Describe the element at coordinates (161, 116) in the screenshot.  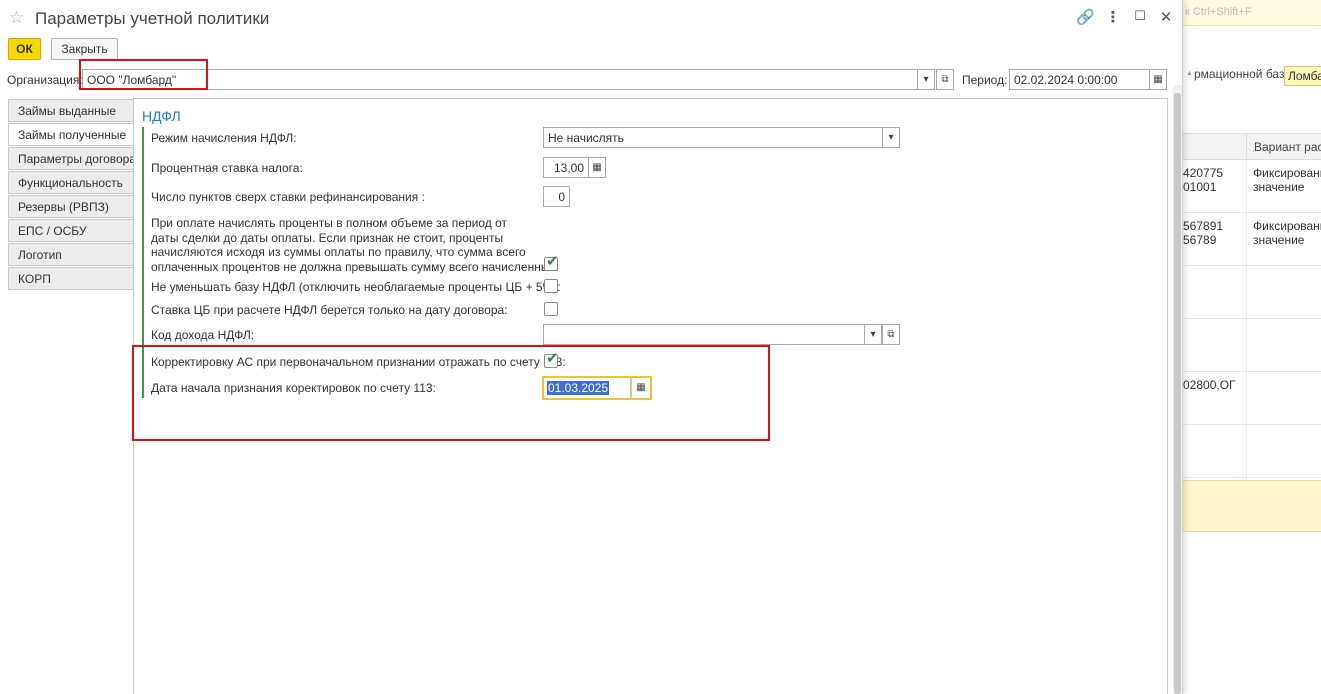
I see `section-title: НДФЛ` at that location.